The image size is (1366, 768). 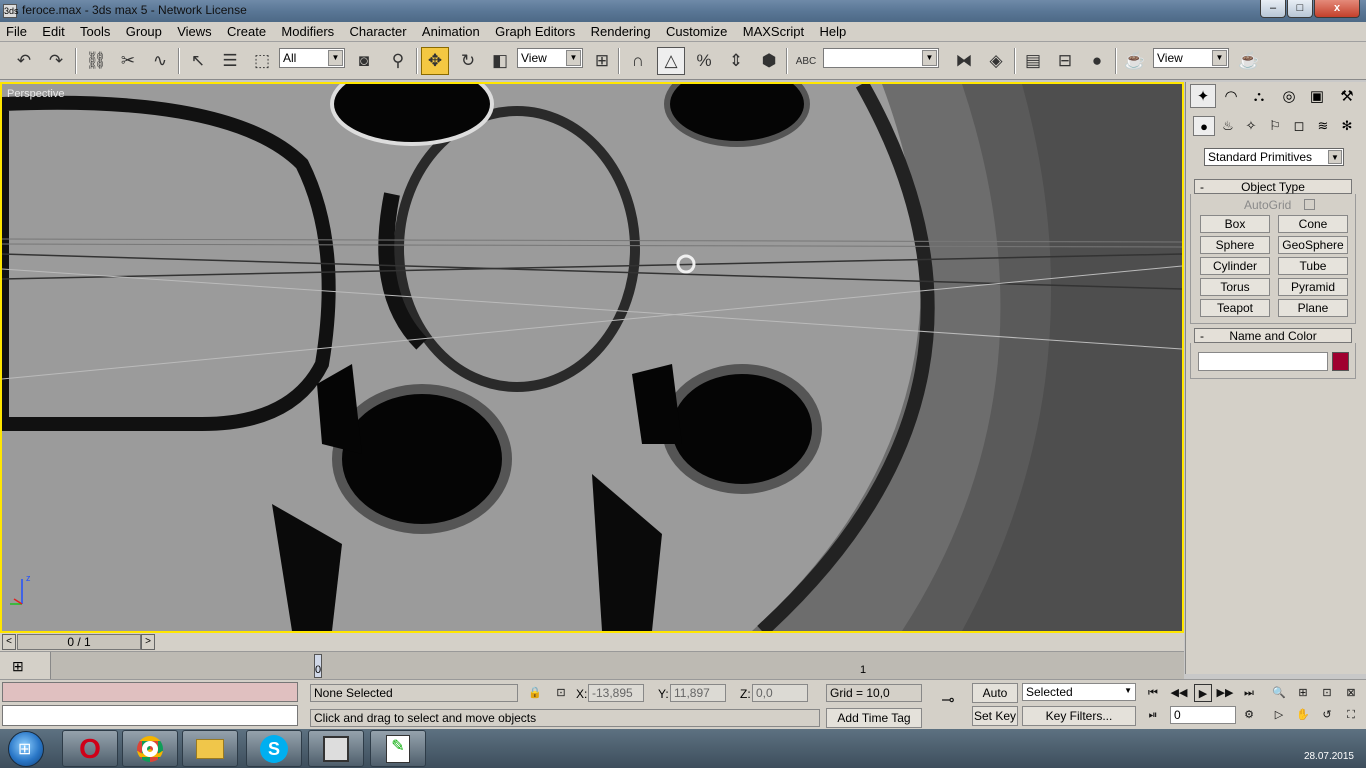 What do you see at coordinates (1337, 9) in the screenshot?
I see `close-button: x` at bounding box center [1337, 9].